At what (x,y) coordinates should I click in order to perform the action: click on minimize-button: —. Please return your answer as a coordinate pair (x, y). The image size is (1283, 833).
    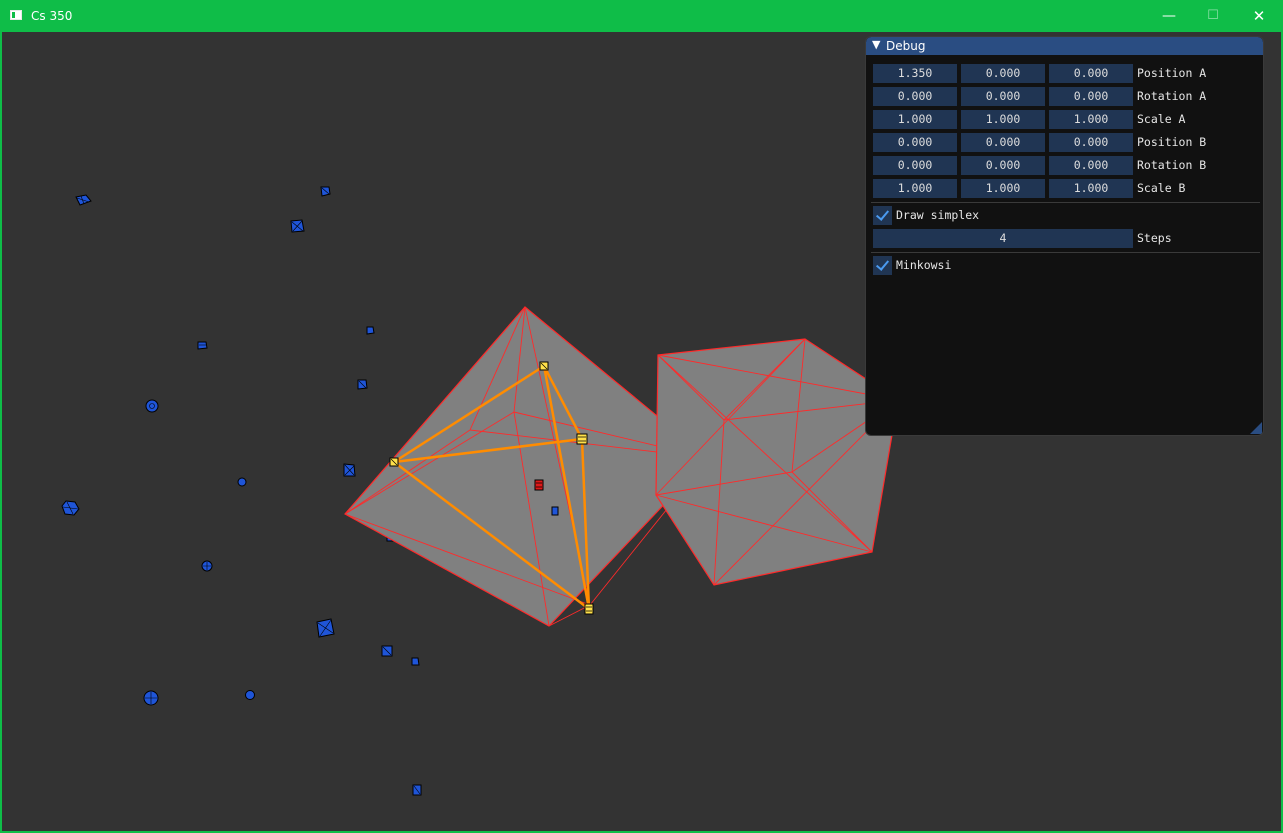
    Looking at the image, I should click on (1169, 16).